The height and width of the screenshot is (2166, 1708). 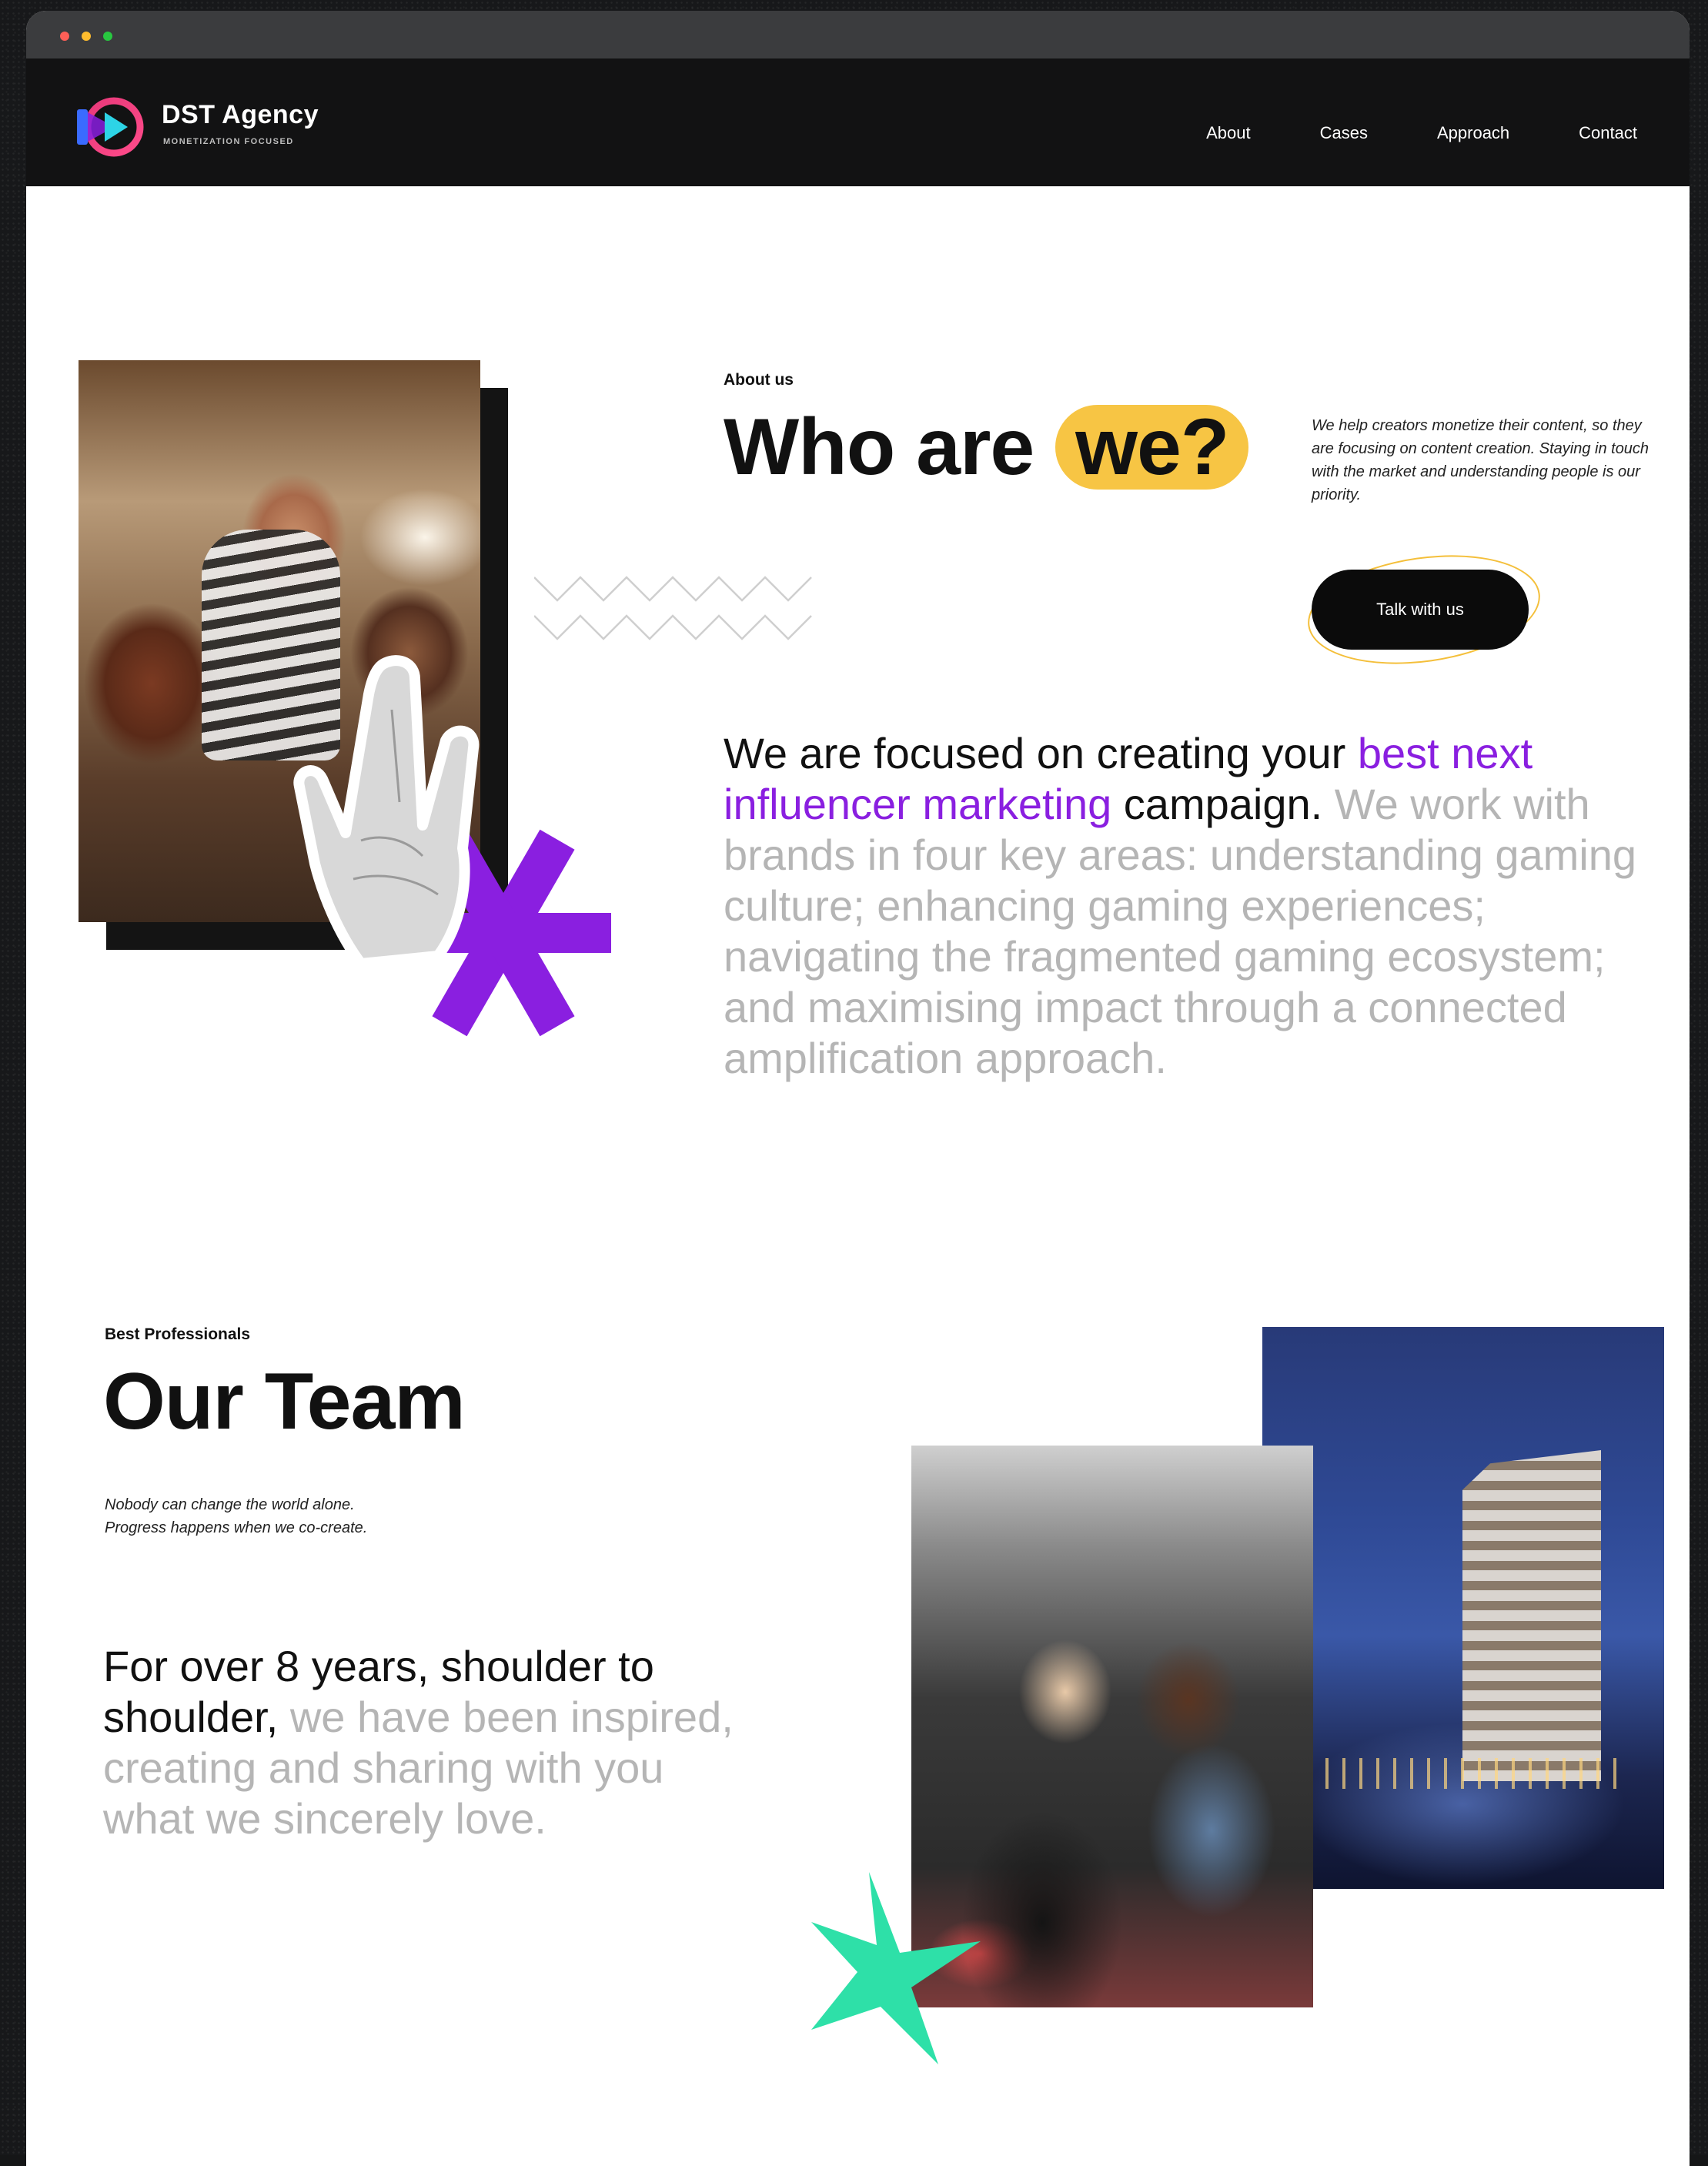 I want to click on zigzag-lines-icon, so click(x=673, y=608).